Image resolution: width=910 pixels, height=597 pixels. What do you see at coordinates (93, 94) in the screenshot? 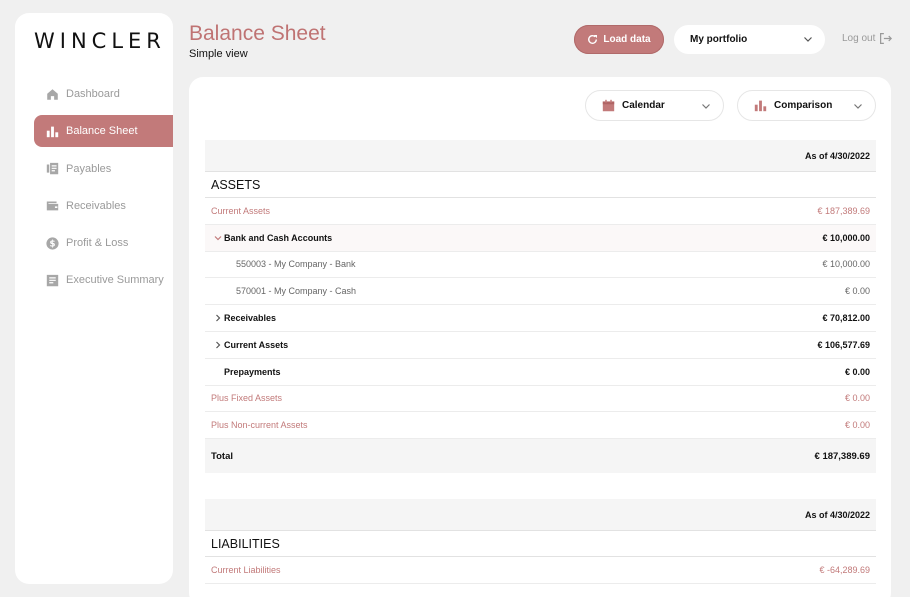
I see `sidebar-item-label: Dashboard` at bounding box center [93, 94].